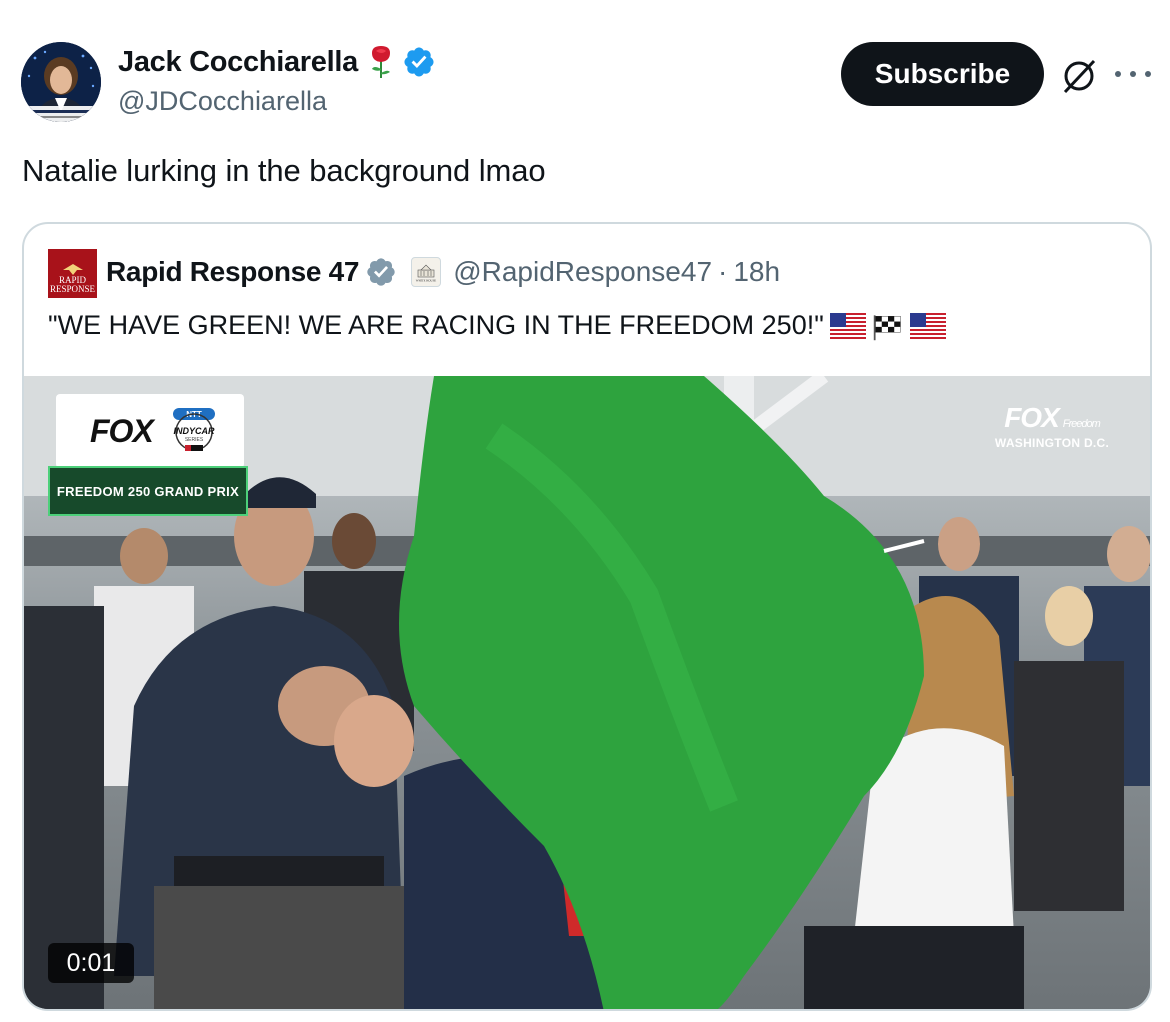 Image resolution: width=1170 pixels, height=1022 pixels. What do you see at coordinates (1079, 76) in the screenshot?
I see `grok-icon` at bounding box center [1079, 76].